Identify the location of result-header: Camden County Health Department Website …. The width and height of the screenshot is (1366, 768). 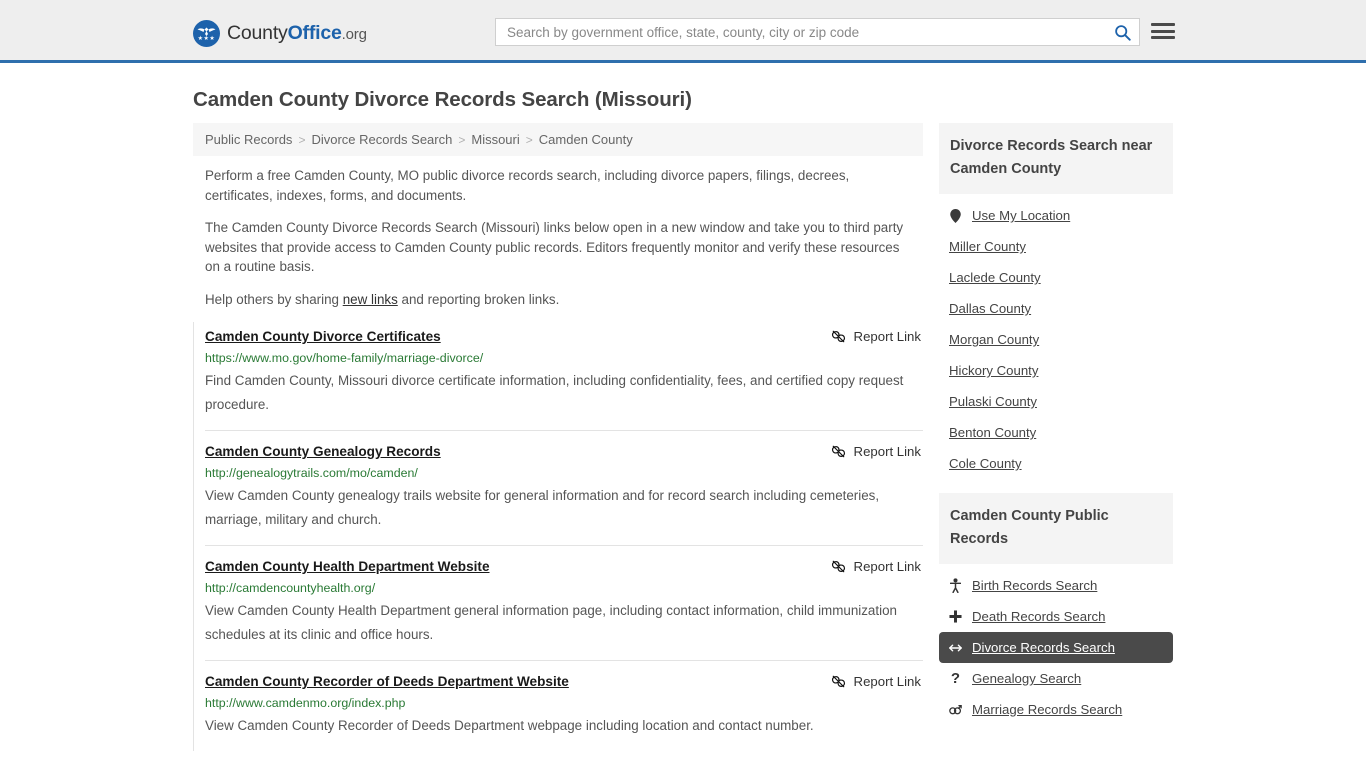
(564, 567).